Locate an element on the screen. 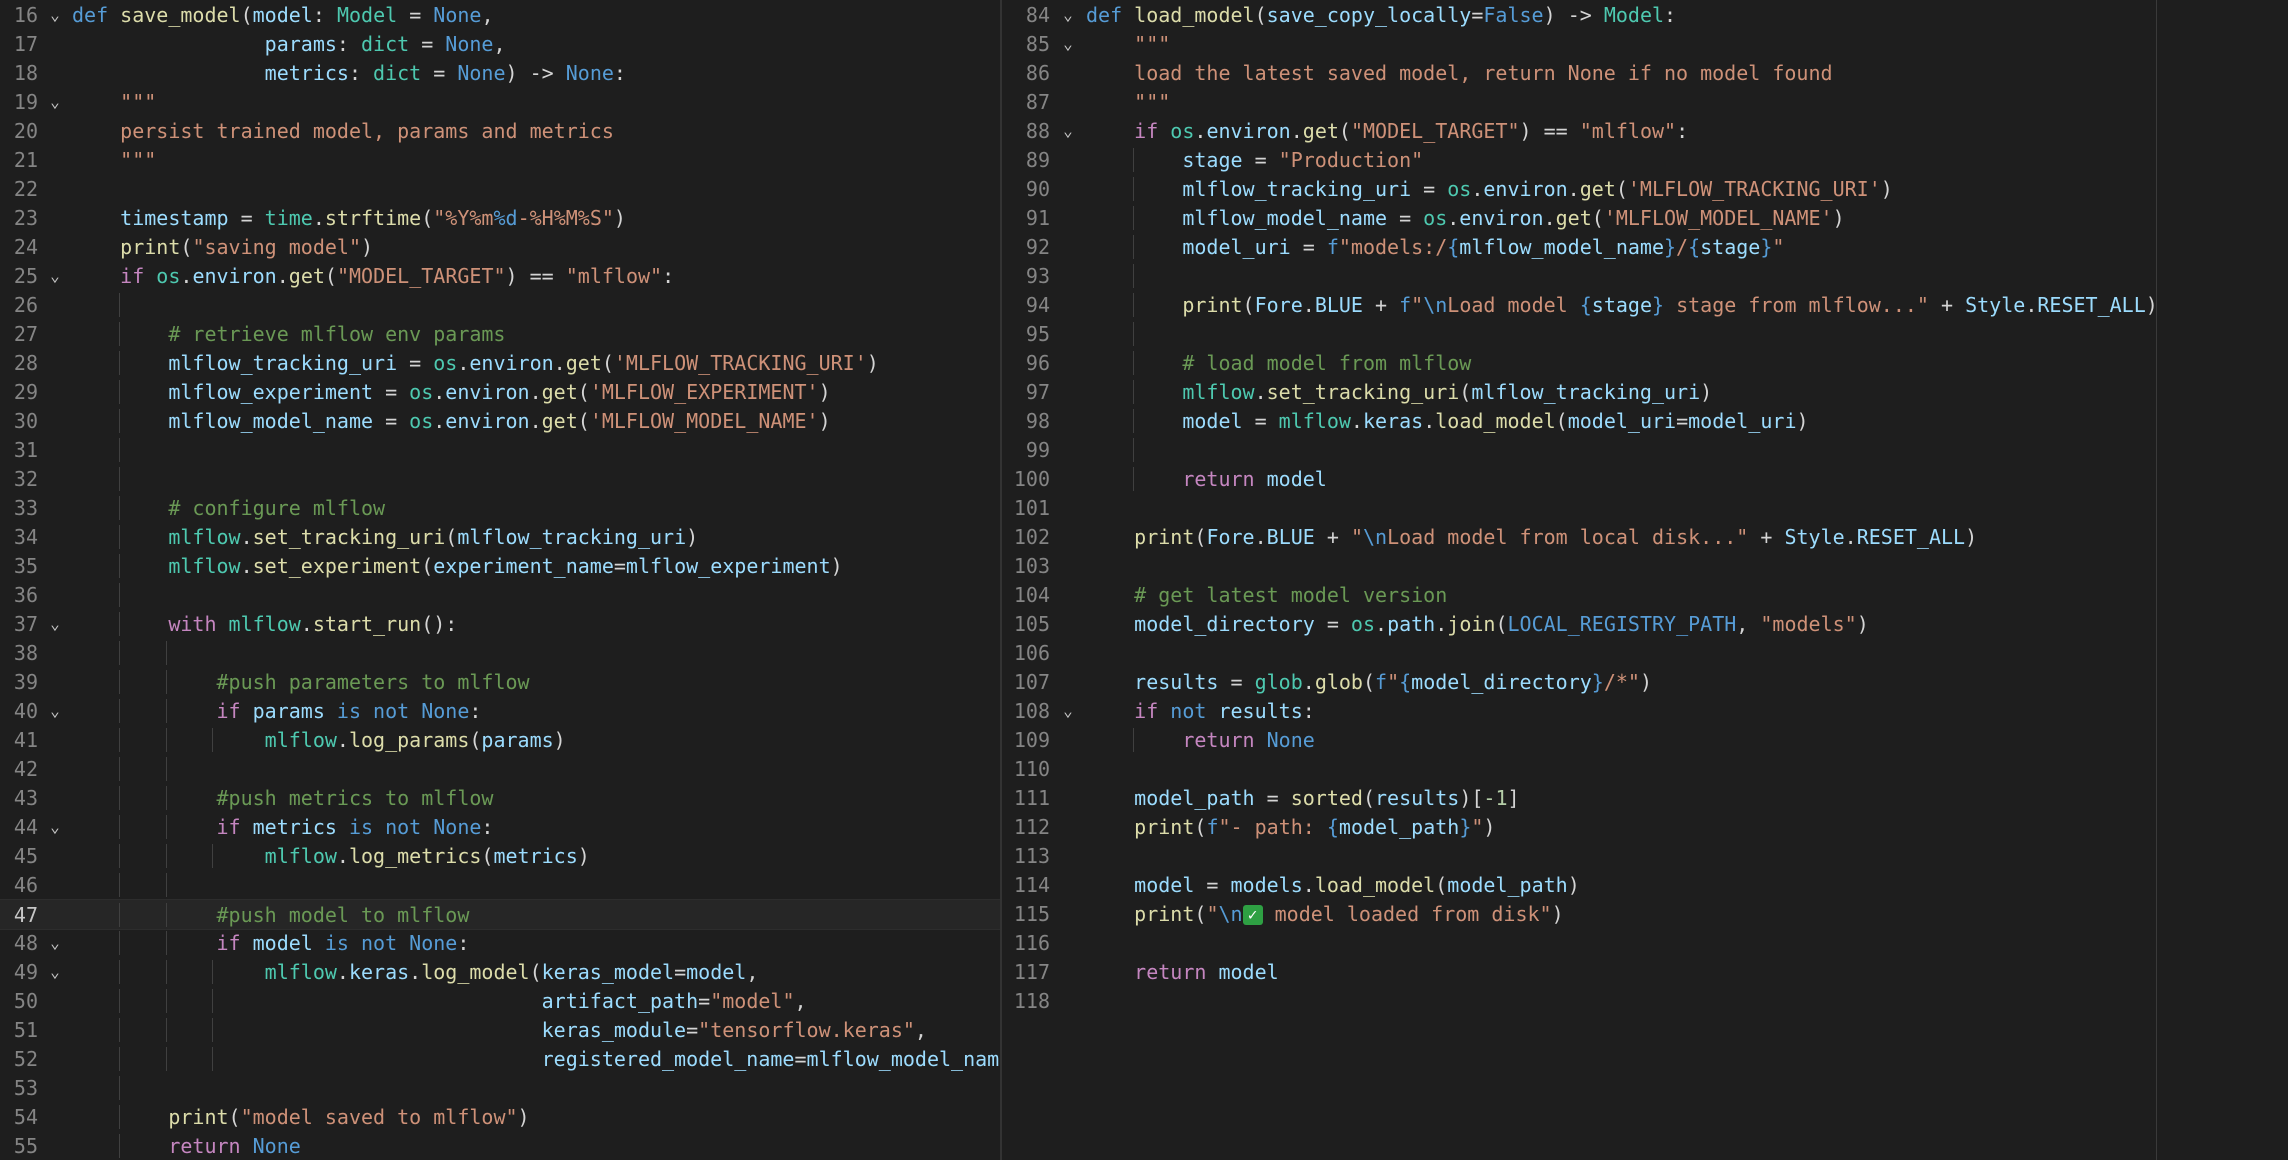 The width and height of the screenshot is (2288, 1160). code-line: 109 return None is located at coordinates (1645, 739).